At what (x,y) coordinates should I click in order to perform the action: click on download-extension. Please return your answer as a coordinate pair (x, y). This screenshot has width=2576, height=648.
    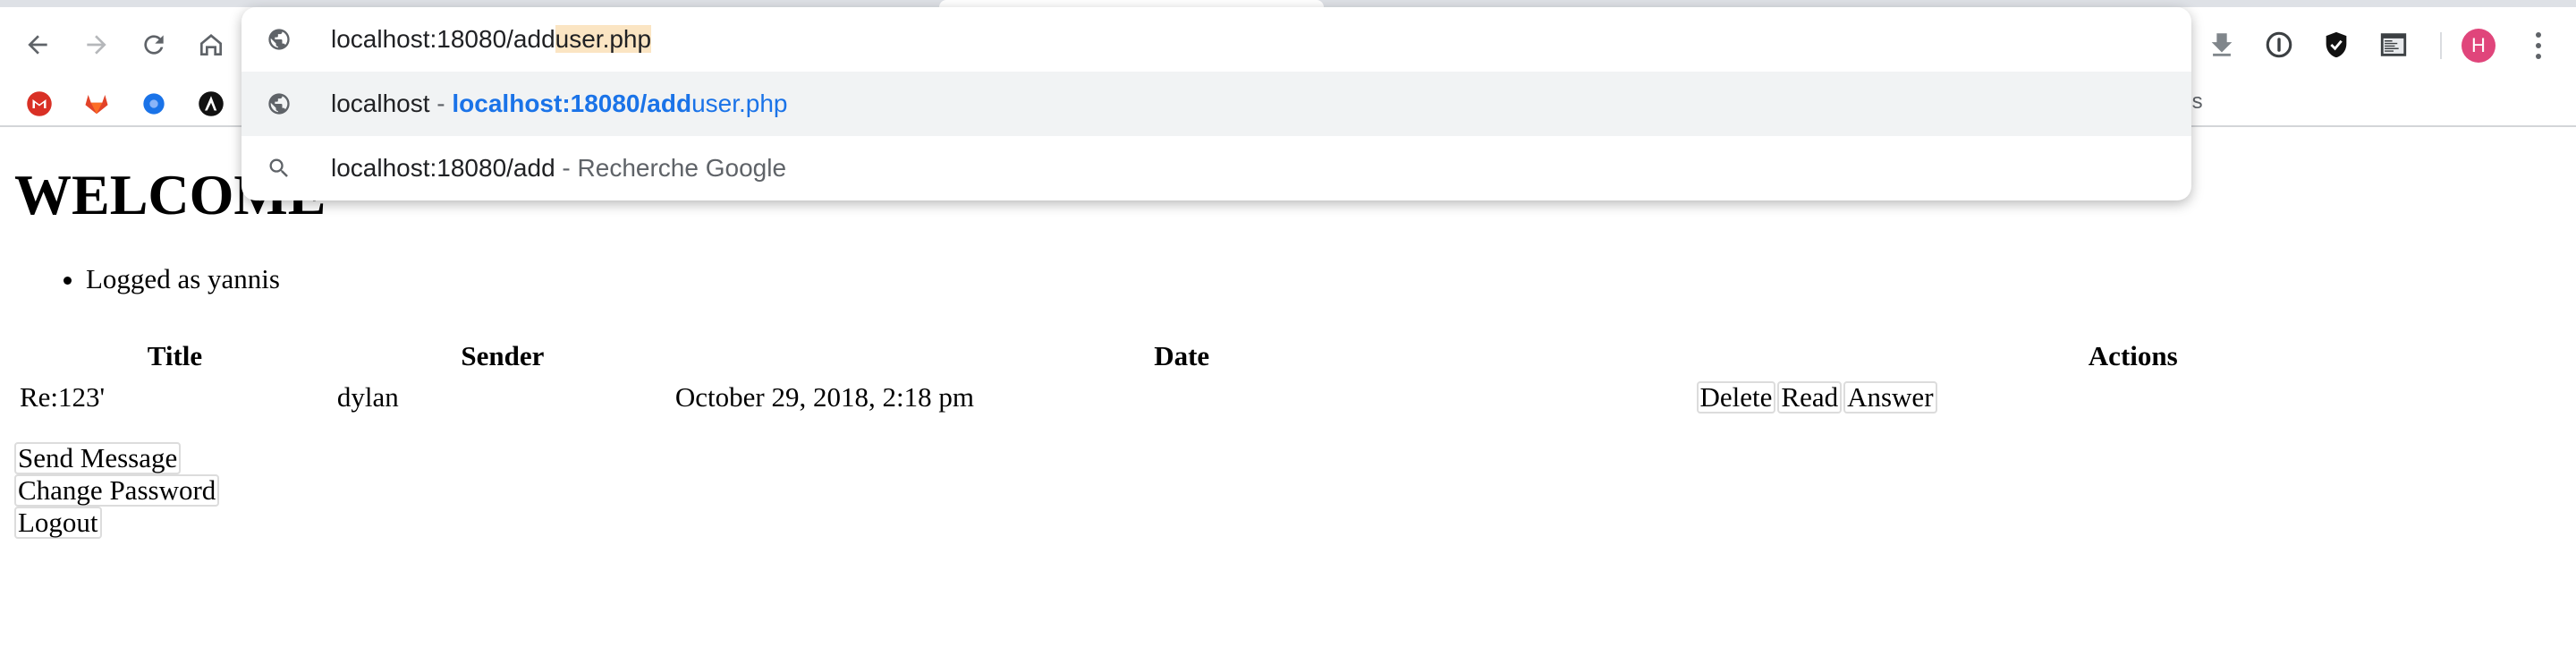
    Looking at the image, I should click on (2222, 45).